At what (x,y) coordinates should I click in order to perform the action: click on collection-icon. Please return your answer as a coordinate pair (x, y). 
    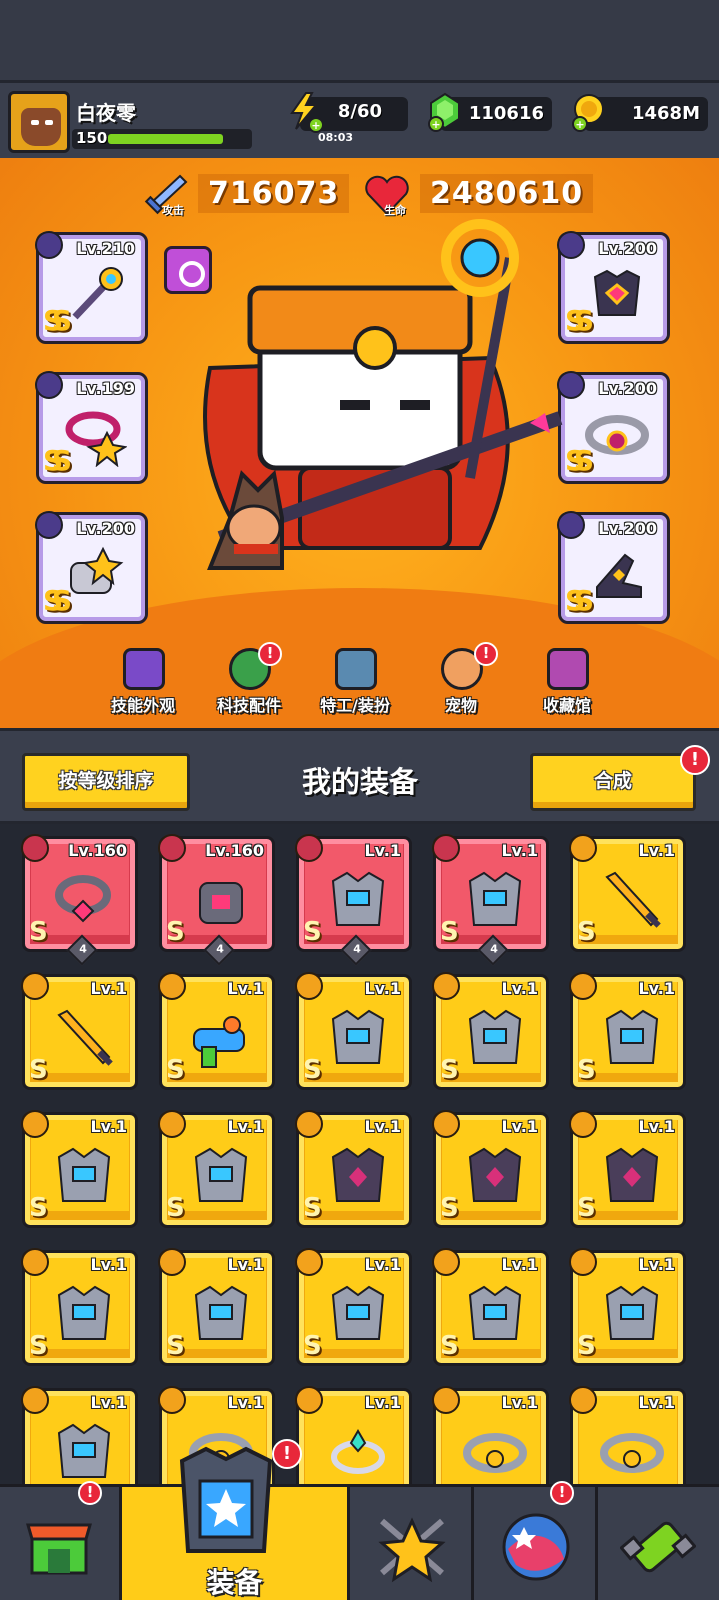
    Looking at the image, I should click on (568, 669).